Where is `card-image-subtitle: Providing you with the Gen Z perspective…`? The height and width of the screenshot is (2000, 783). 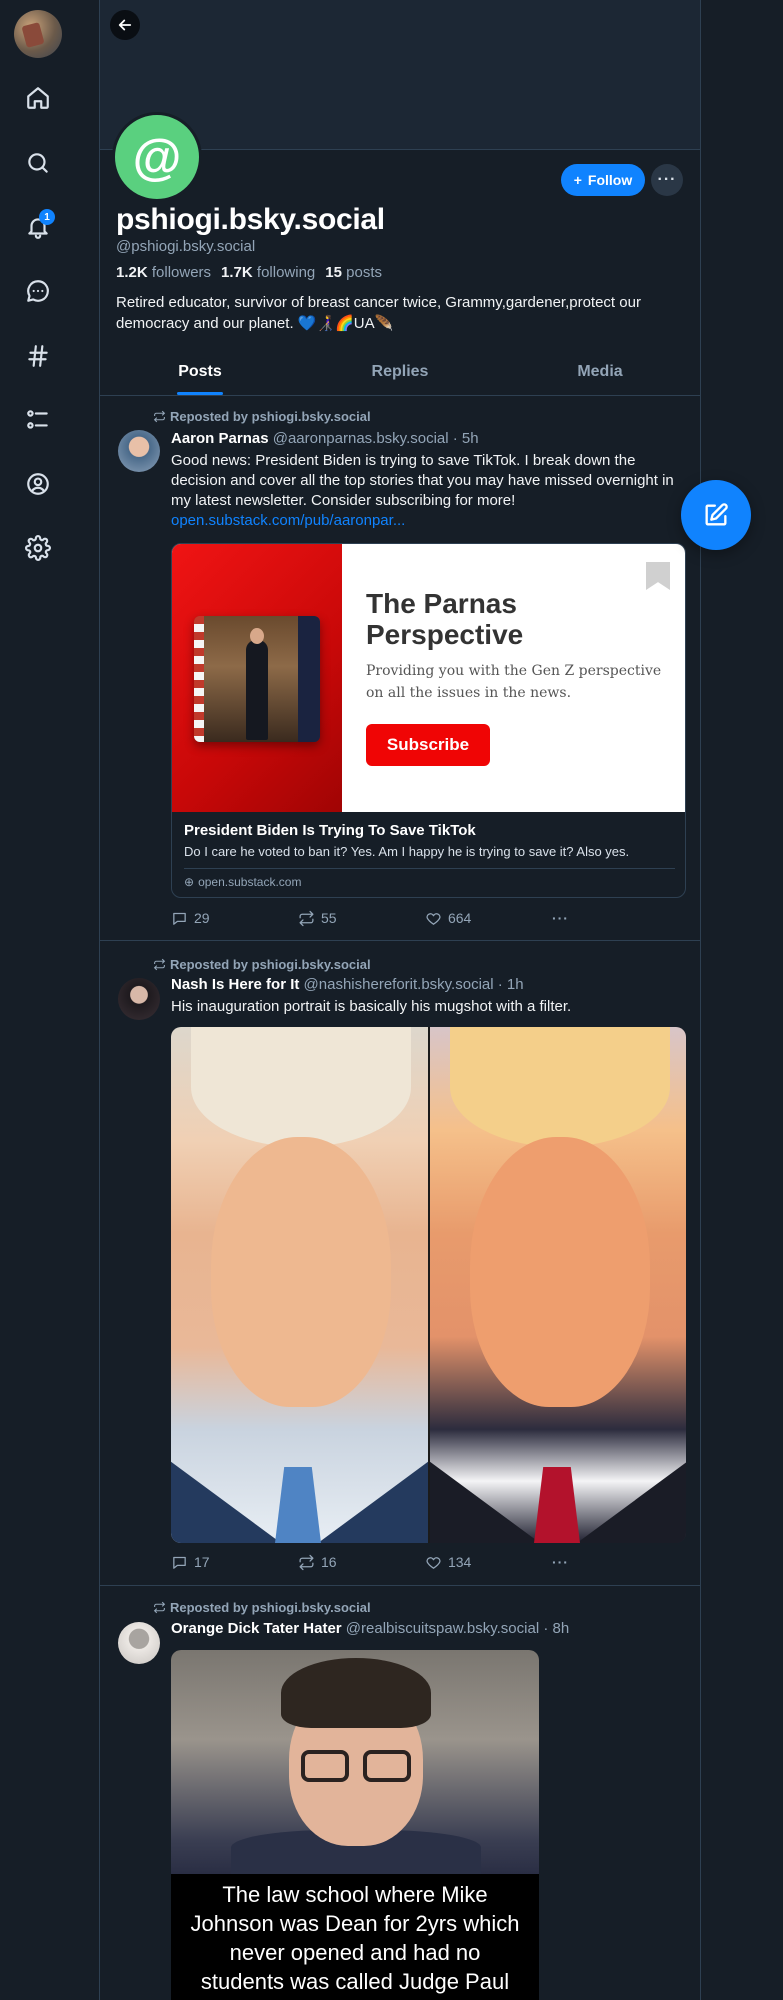
card-image-subtitle: Providing you with the Gen Z perspective… is located at coordinates (514, 682).